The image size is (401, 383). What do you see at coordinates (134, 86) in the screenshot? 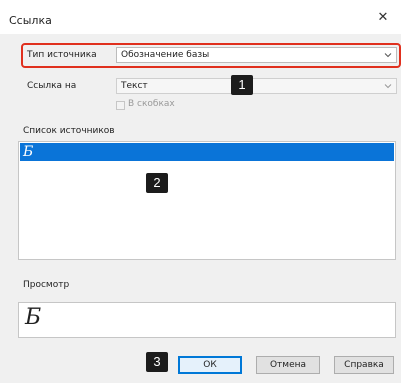
I see `link-to-value: Текст` at bounding box center [134, 86].